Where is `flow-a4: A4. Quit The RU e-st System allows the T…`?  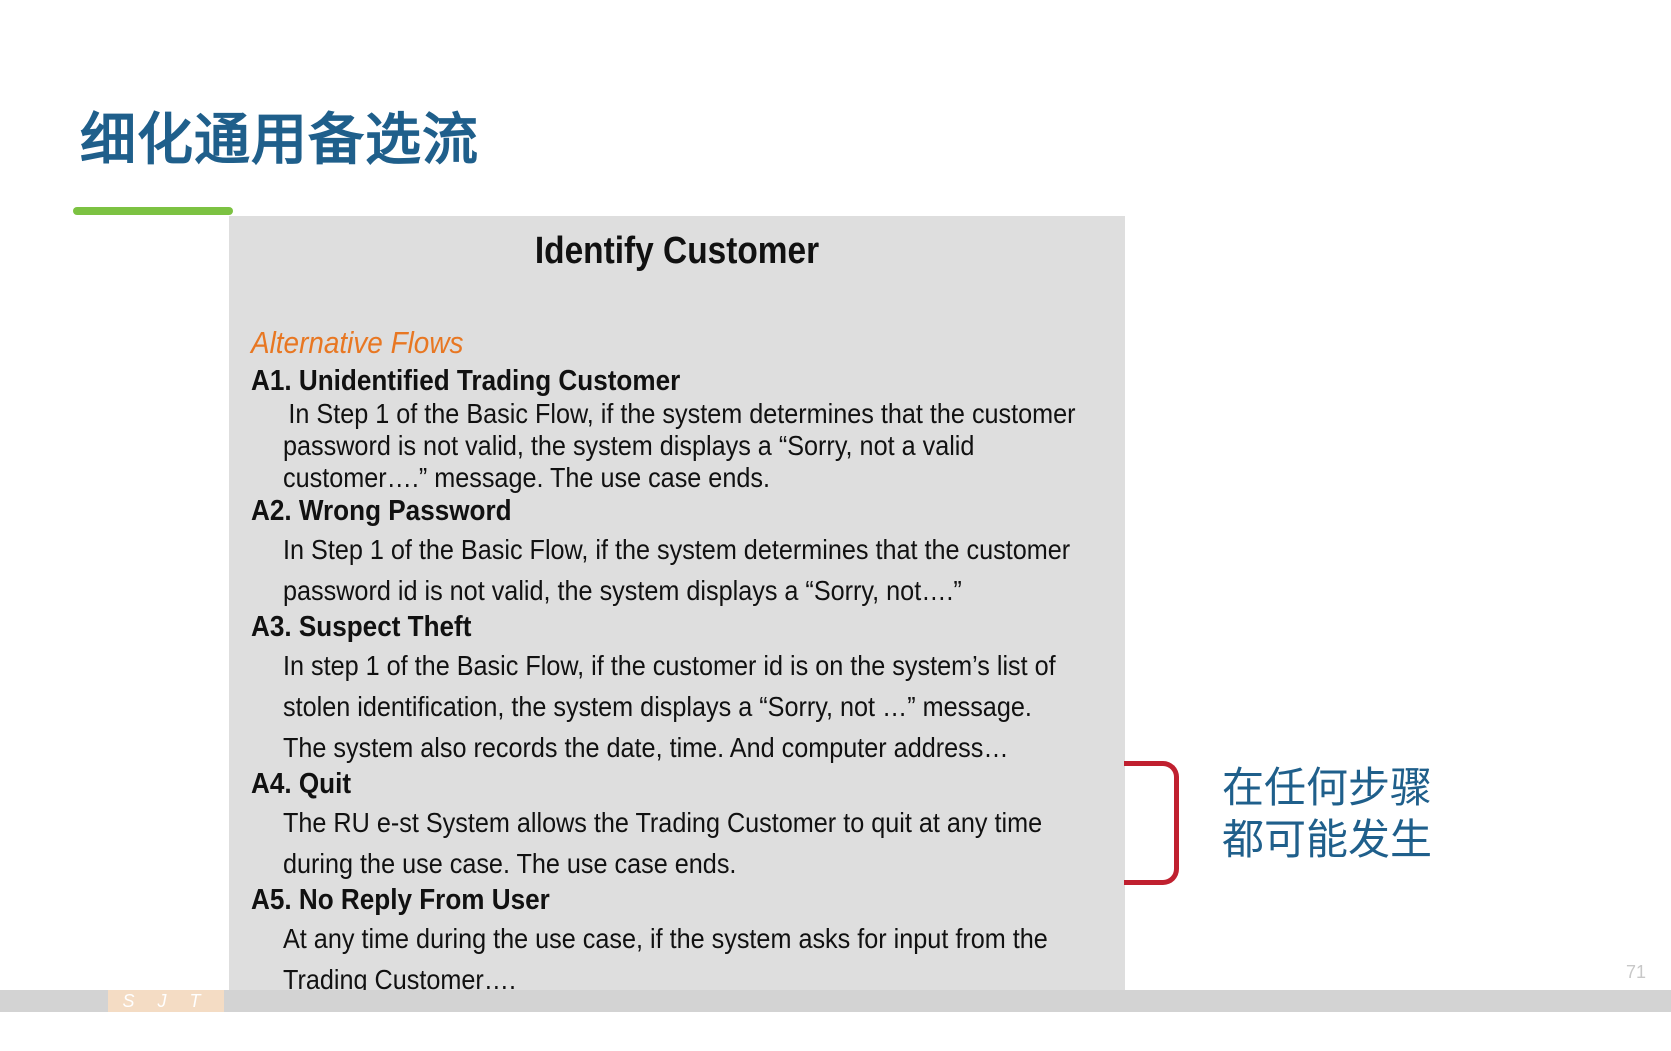 flow-a4: A4. Quit The RU e-st System allows the T… is located at coordinates (681, 825).